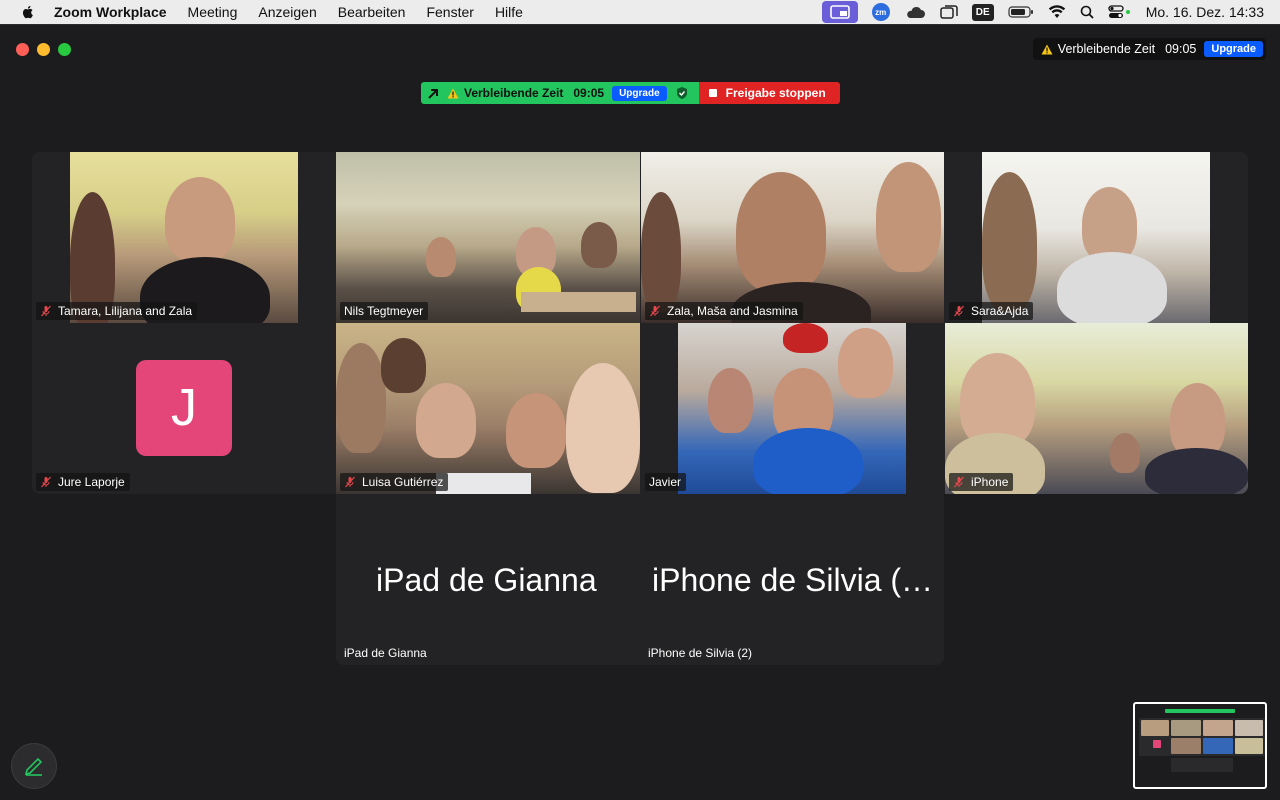 The width and height of the screenshot is (1280, 800). What do you see at coordinates (1036, 12) in the screenshot?
I see `menubar-status-area: zm DE Mo. 16. Dez. 14:33` at bounding box center [1036, 12].